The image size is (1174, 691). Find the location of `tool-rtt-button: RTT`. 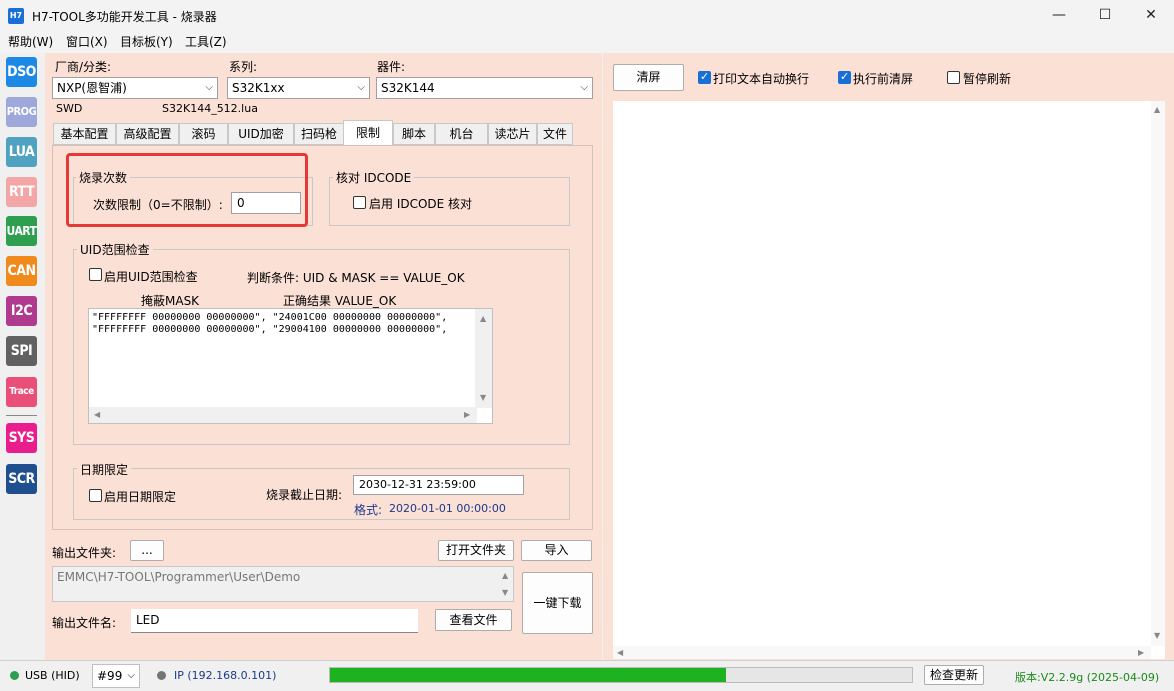

tool-rtt-button: RTT is located at coordinates (21, 192).